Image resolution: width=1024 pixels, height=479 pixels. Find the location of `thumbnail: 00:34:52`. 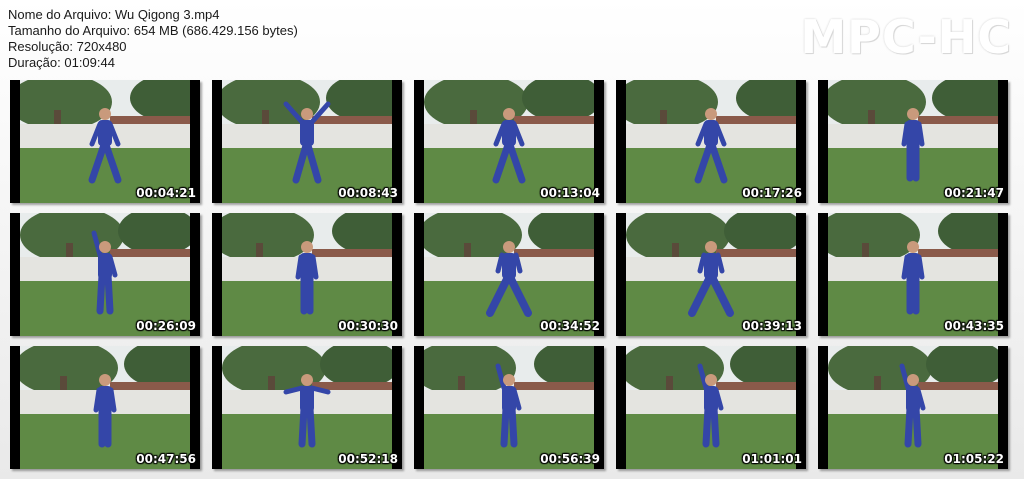

thumbnail: 00:34:52 is located at coordinates (509, 274).